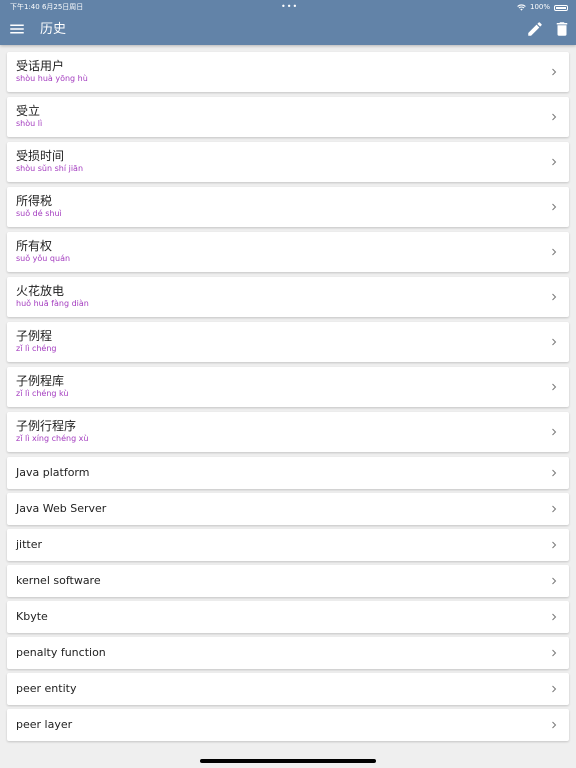  Describe the element at coordinates (50, 168) in the screenshot. I see `history-pinyin: shòu sǔn shí jiān` at that location.